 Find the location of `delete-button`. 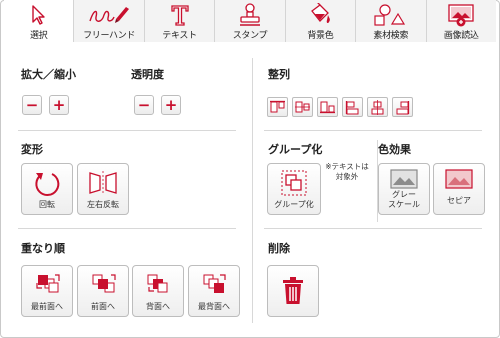

delete-button is located at coordinates (293, 291).